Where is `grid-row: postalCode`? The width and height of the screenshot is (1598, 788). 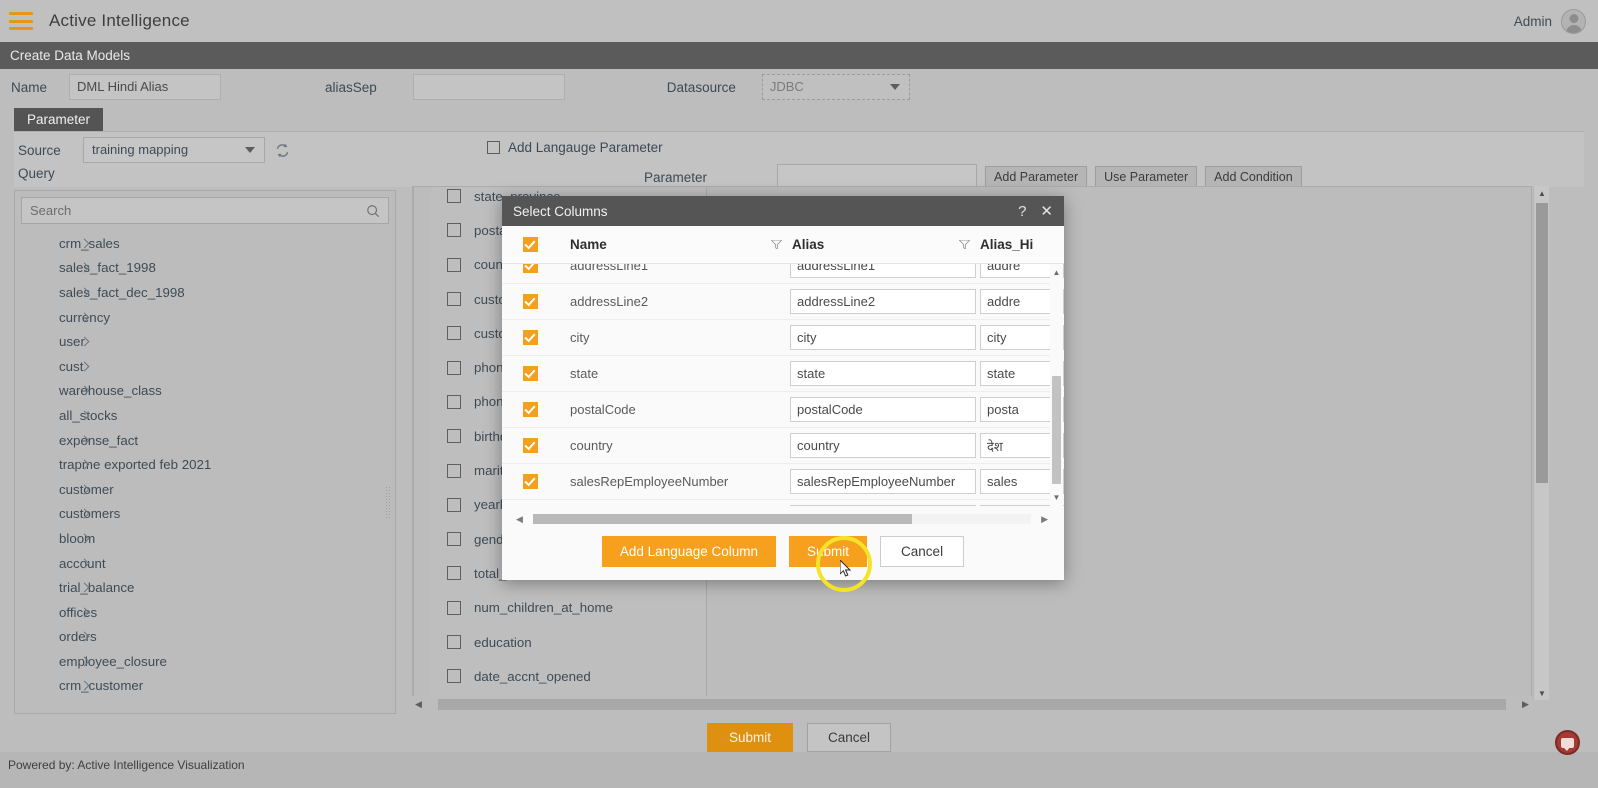
grid-row: postalCode is located at coordinates (783, 410).